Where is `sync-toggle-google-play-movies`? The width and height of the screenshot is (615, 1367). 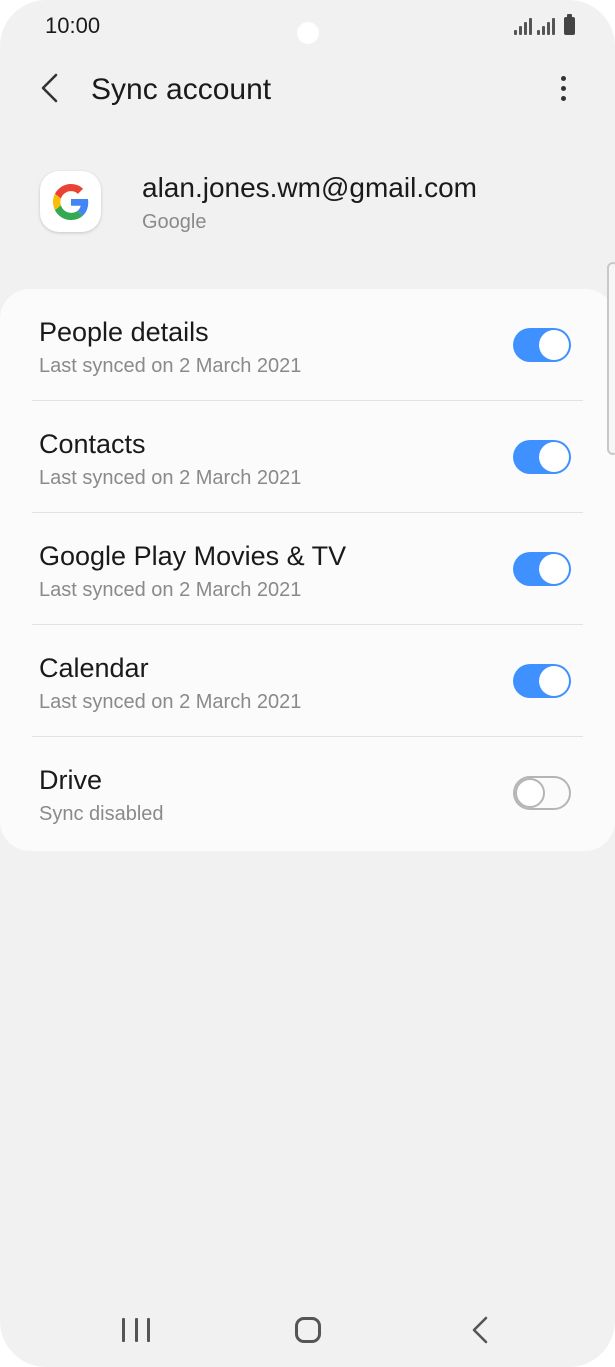 sync-toggle-google-play-movies is located at coordinates (542, 569).